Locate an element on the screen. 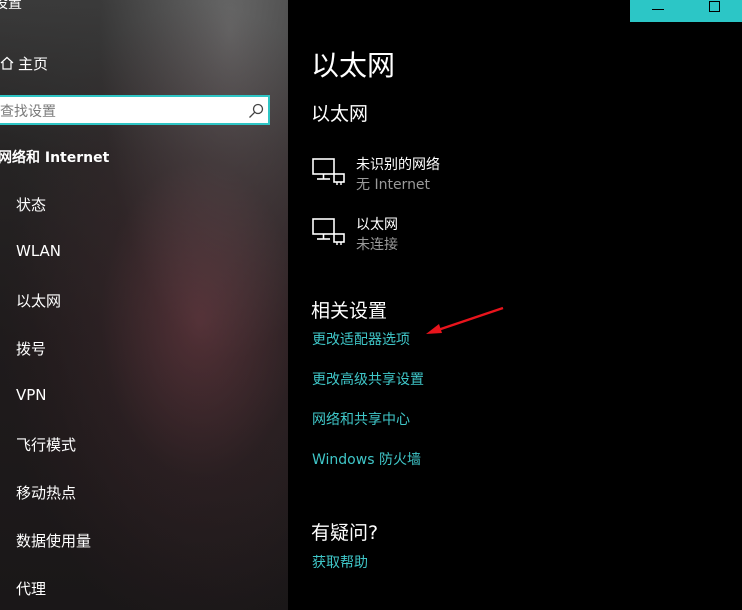 The width and height of the screenshot is (742, 610). minimize-button is located at coordinates (658, 11).